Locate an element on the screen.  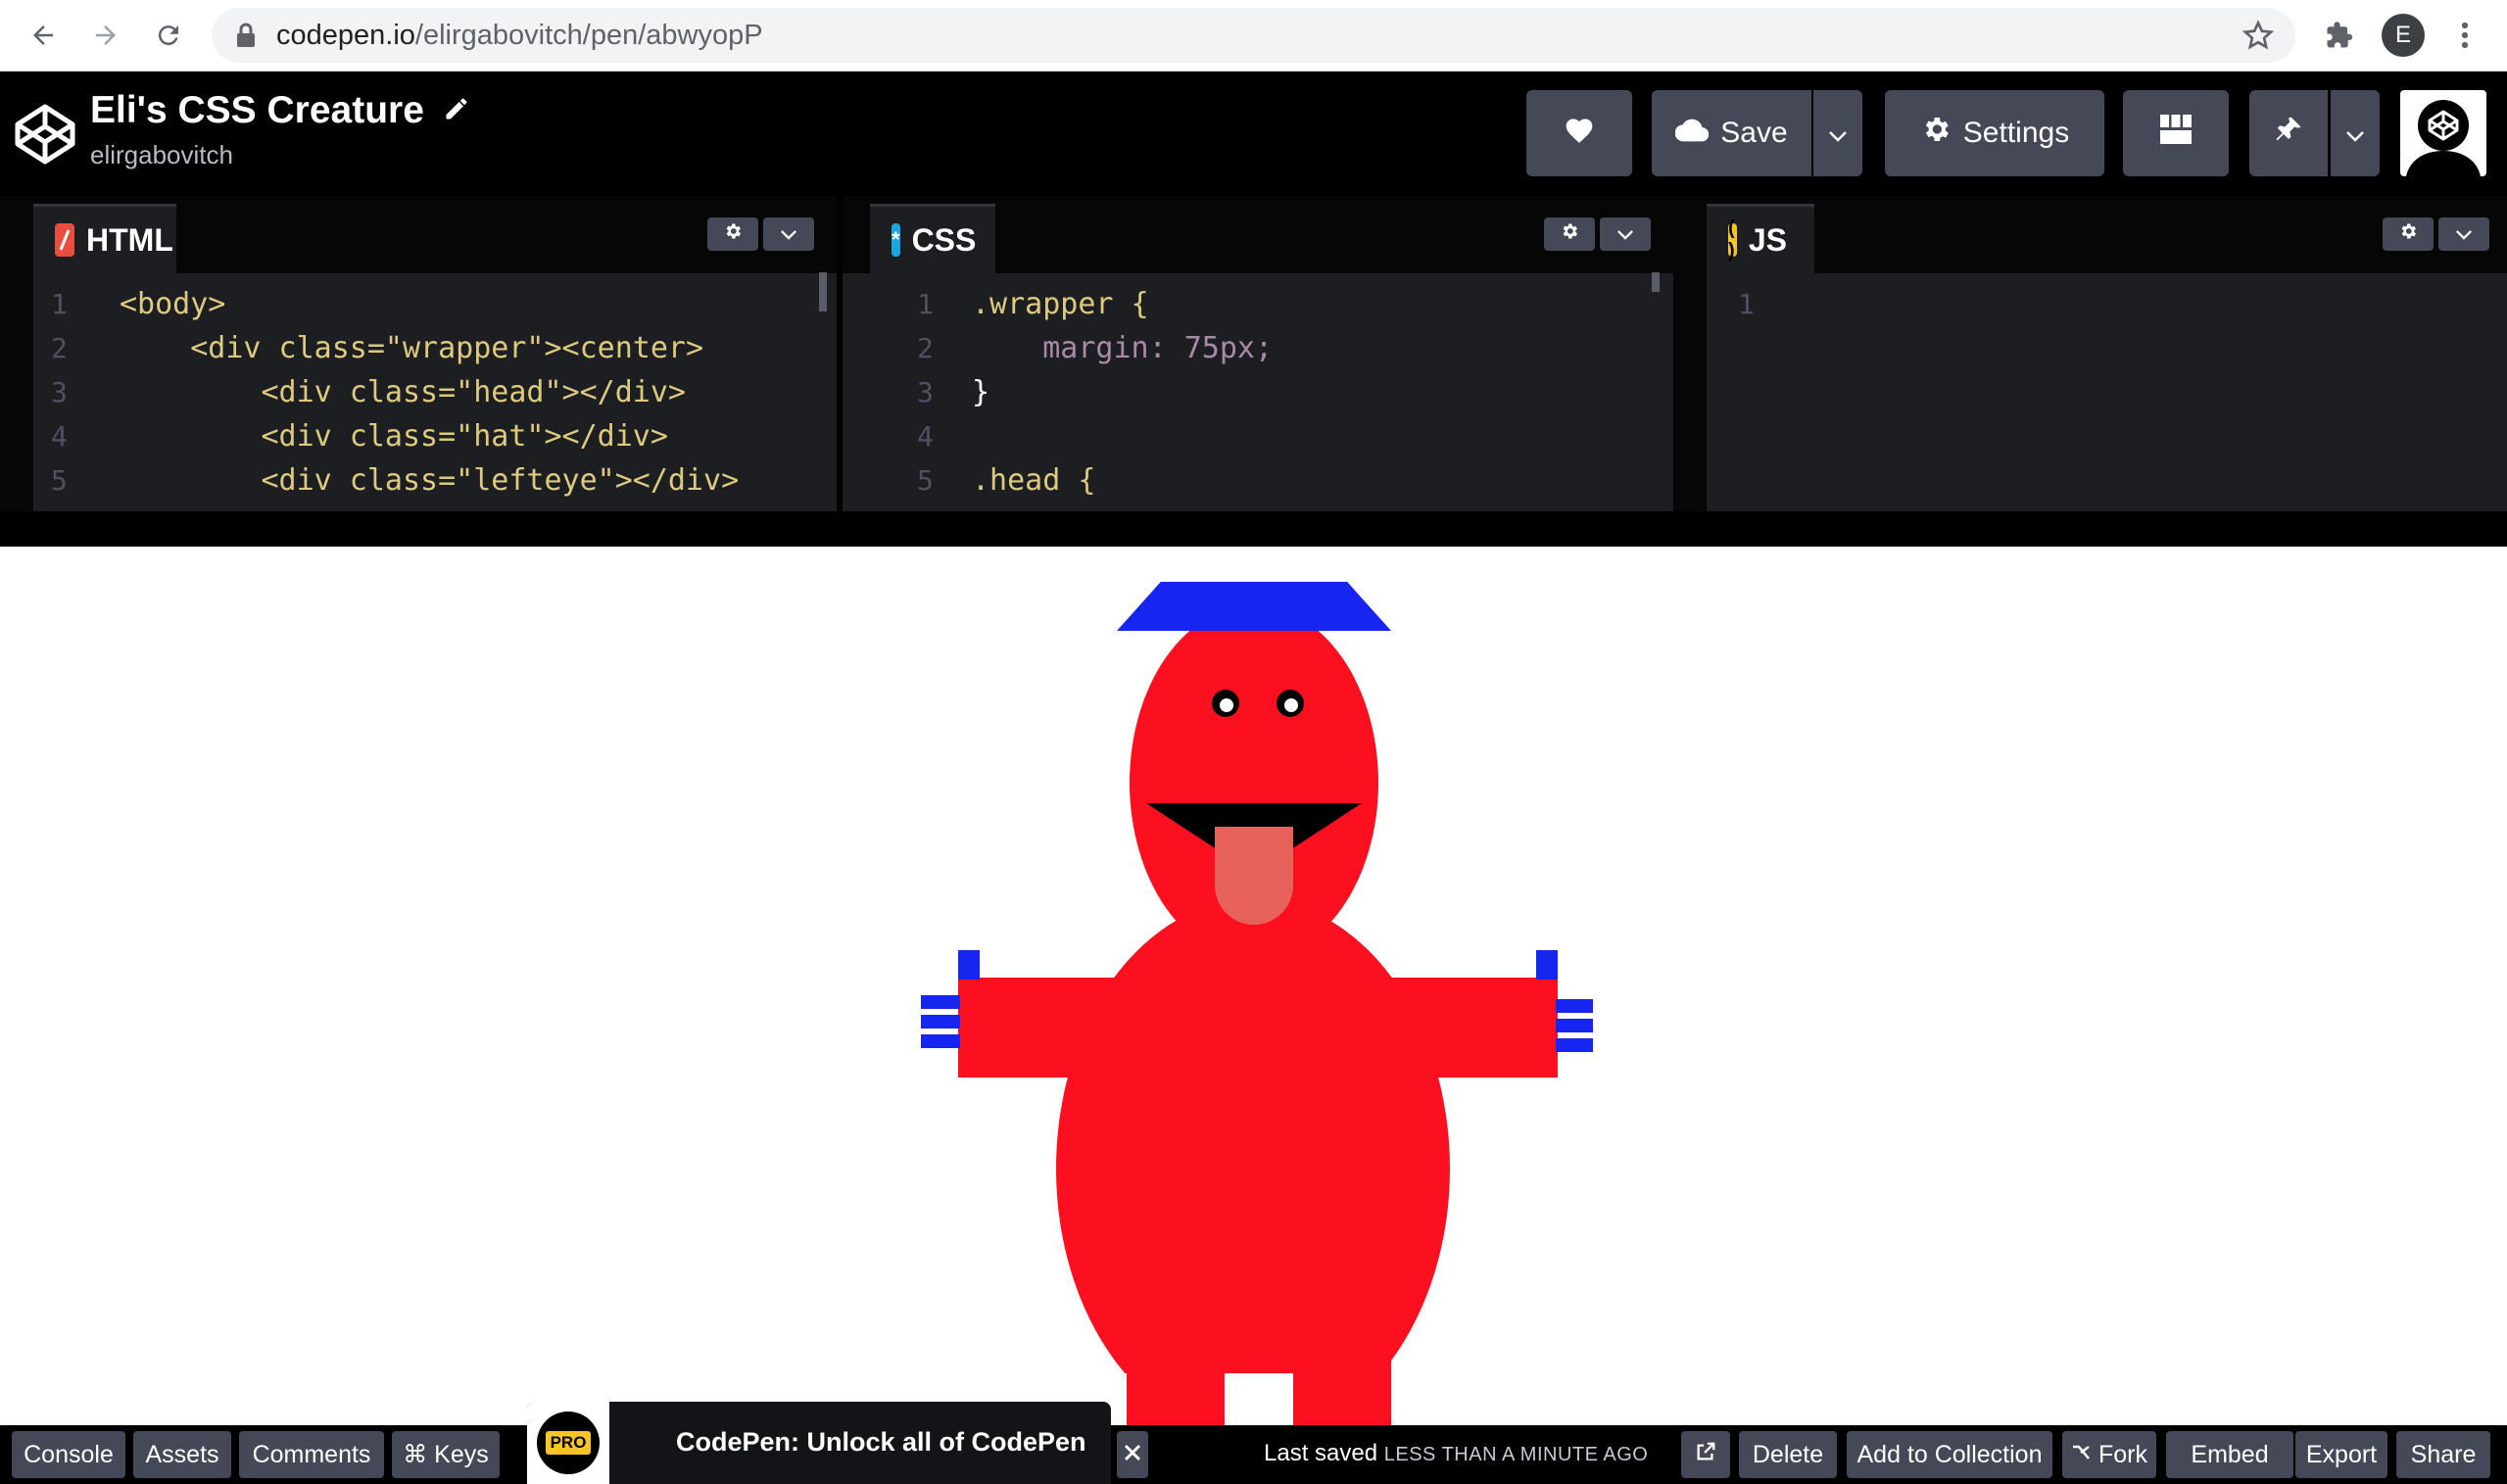
tab-js-label: JS is located at coordinates (1767, 239).